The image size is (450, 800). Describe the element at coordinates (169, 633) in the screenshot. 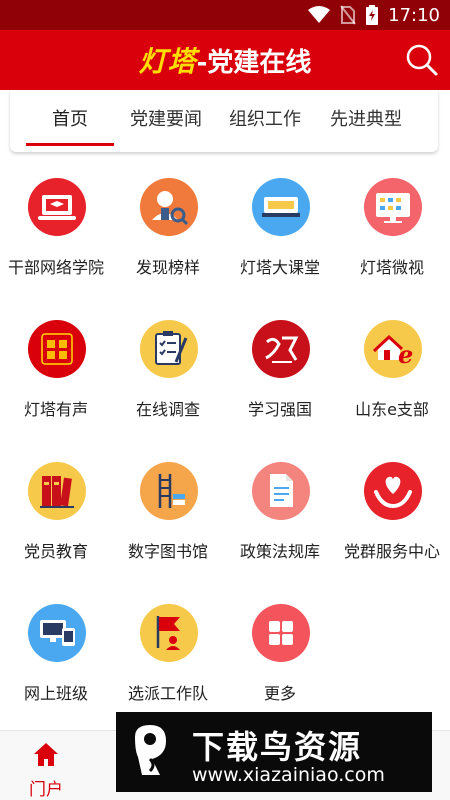

I see `flag-team-icon` at that location.